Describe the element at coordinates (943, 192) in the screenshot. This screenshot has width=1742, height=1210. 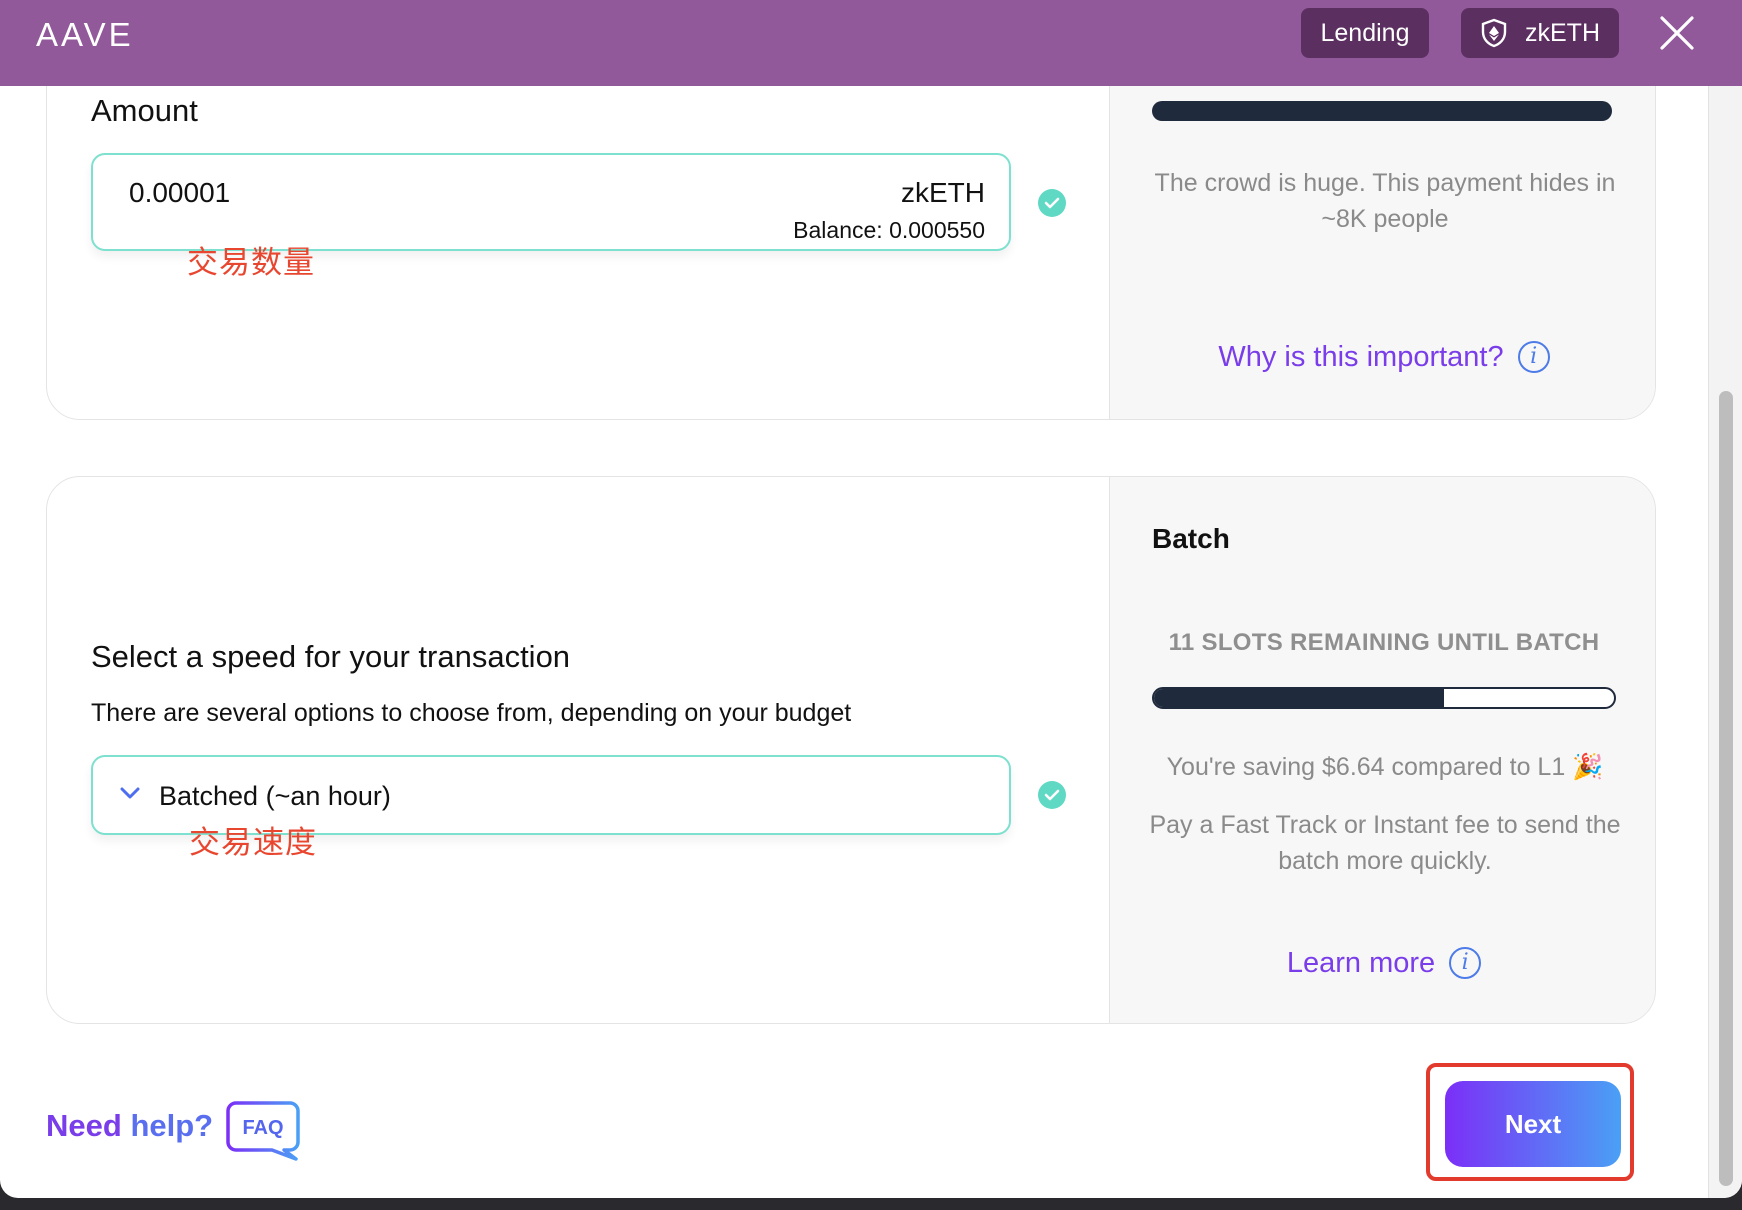
I see `amount-unit: zkETH` at that location.